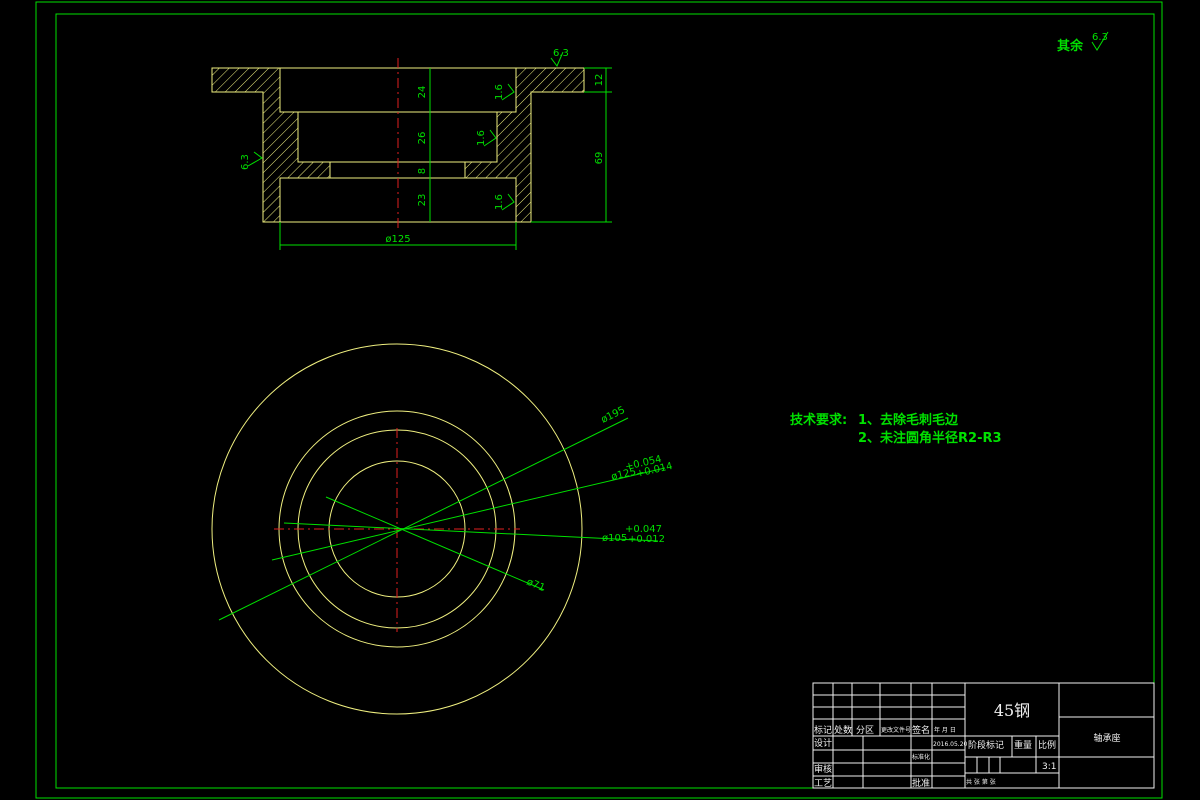 The width and height of the screenshot is (1200, 800). What do you see at coordinates (1047, 745) in the screenshot?
I see `scale-label: 比例` at bounding box center [1047, 745].